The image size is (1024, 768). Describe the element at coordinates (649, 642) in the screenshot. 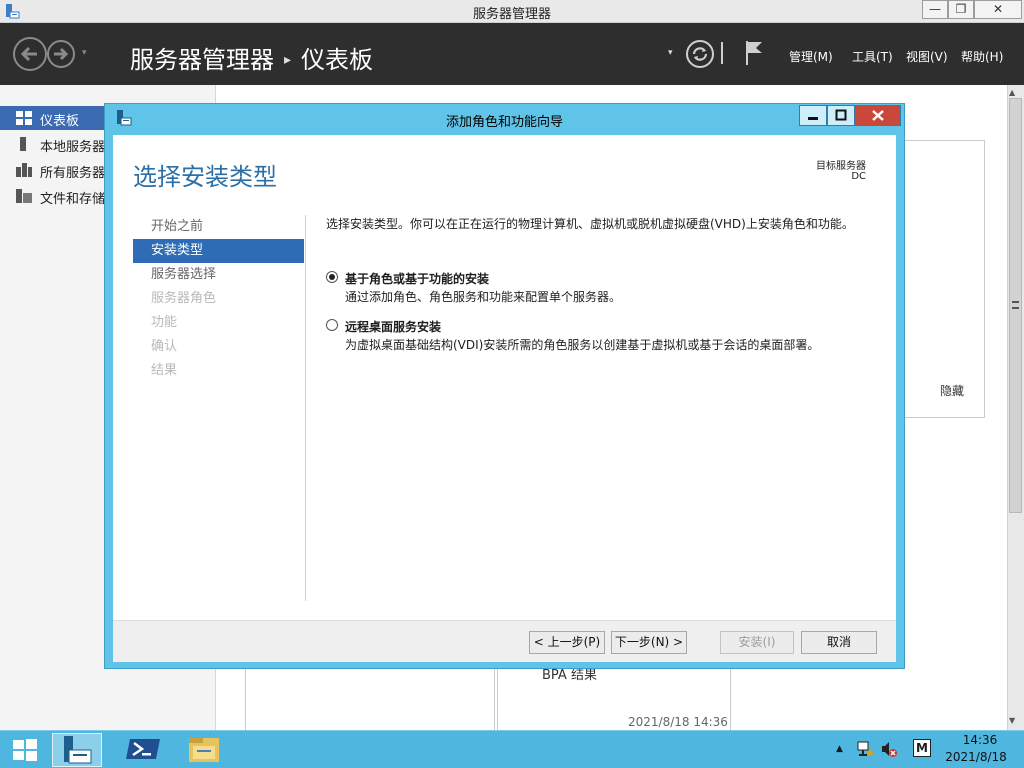

I see `next-button: 下一步(N) >` at that location.